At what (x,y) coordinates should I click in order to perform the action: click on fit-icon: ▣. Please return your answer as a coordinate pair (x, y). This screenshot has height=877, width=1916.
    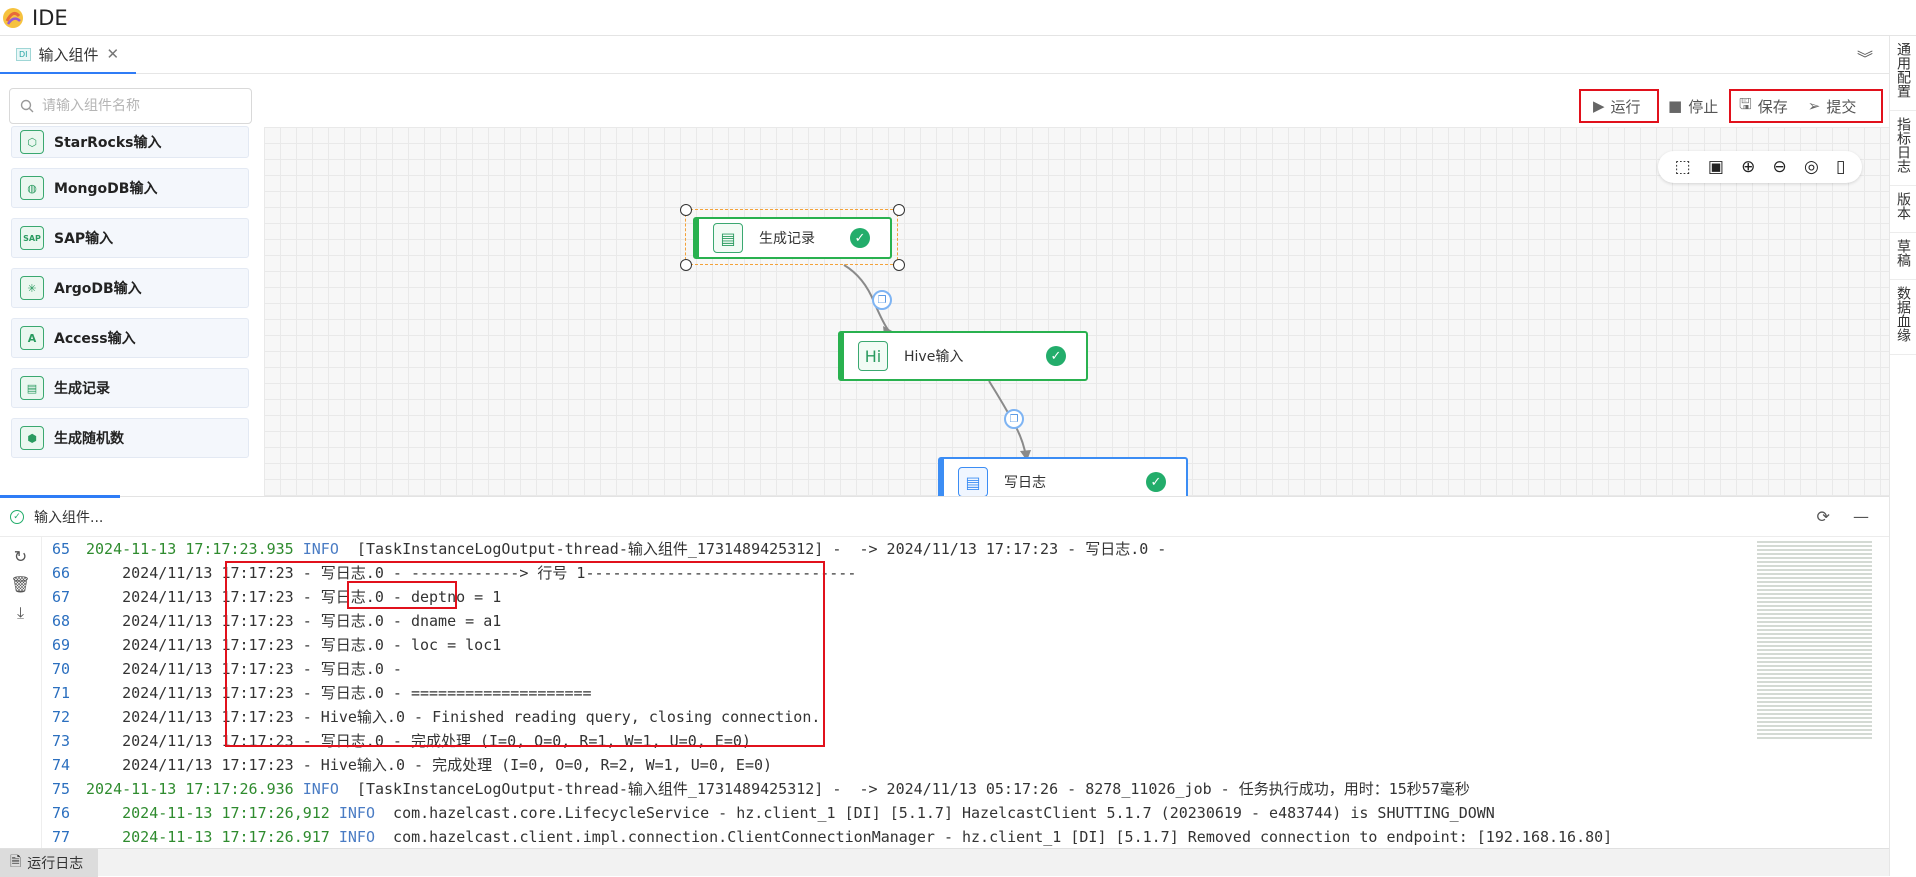
    Looking at the image, I should click on (1716, 167).